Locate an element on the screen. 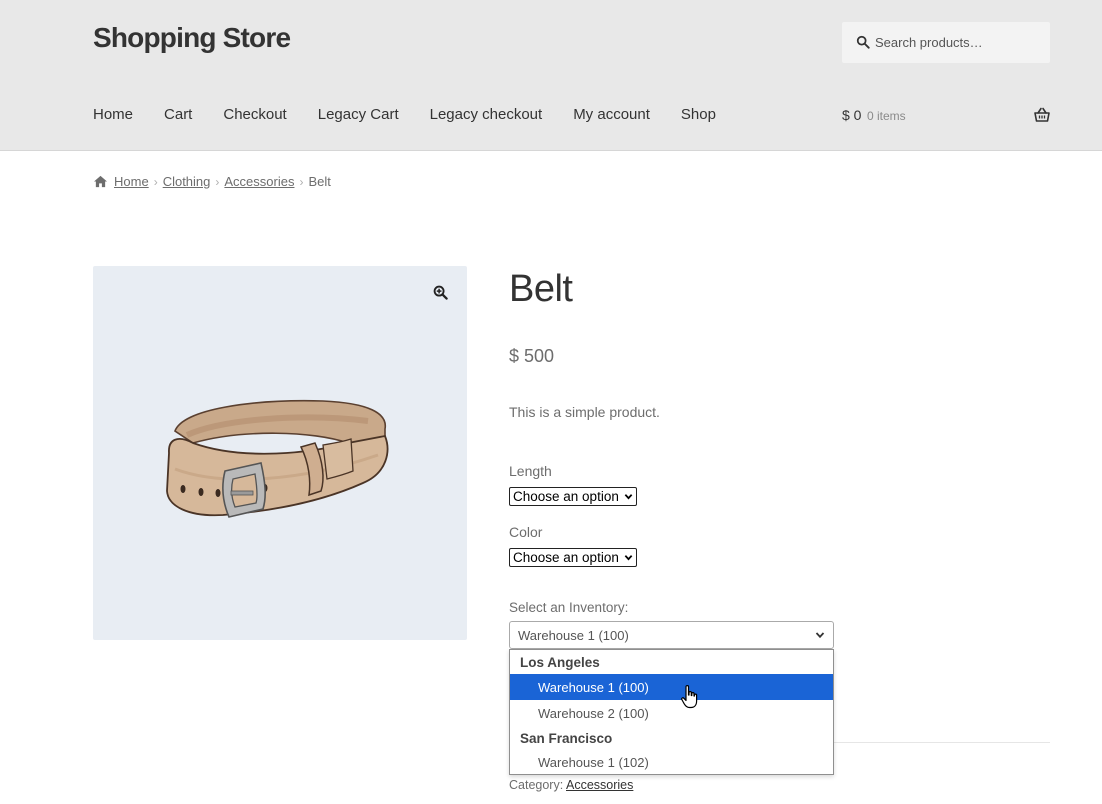  breadcrumb-clothing: Clothing is located at coordinates (187, 181).